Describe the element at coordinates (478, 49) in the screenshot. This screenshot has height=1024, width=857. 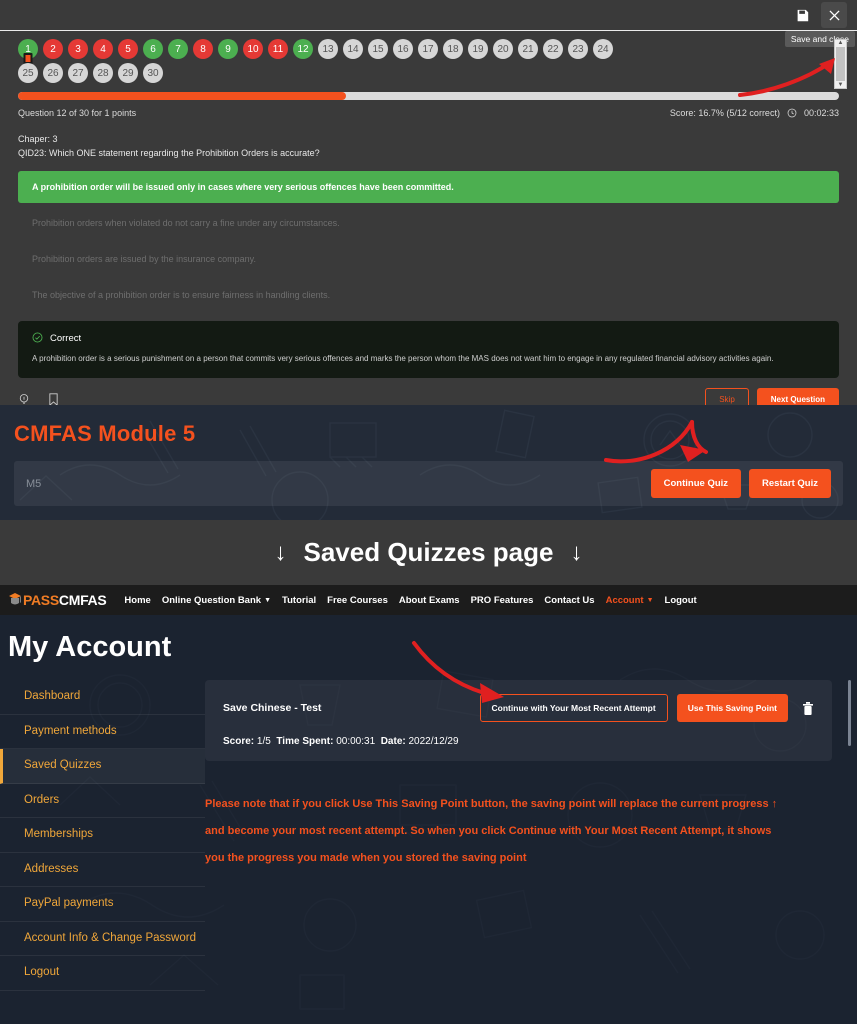
I see `question-bubble-19: 19` at that location.